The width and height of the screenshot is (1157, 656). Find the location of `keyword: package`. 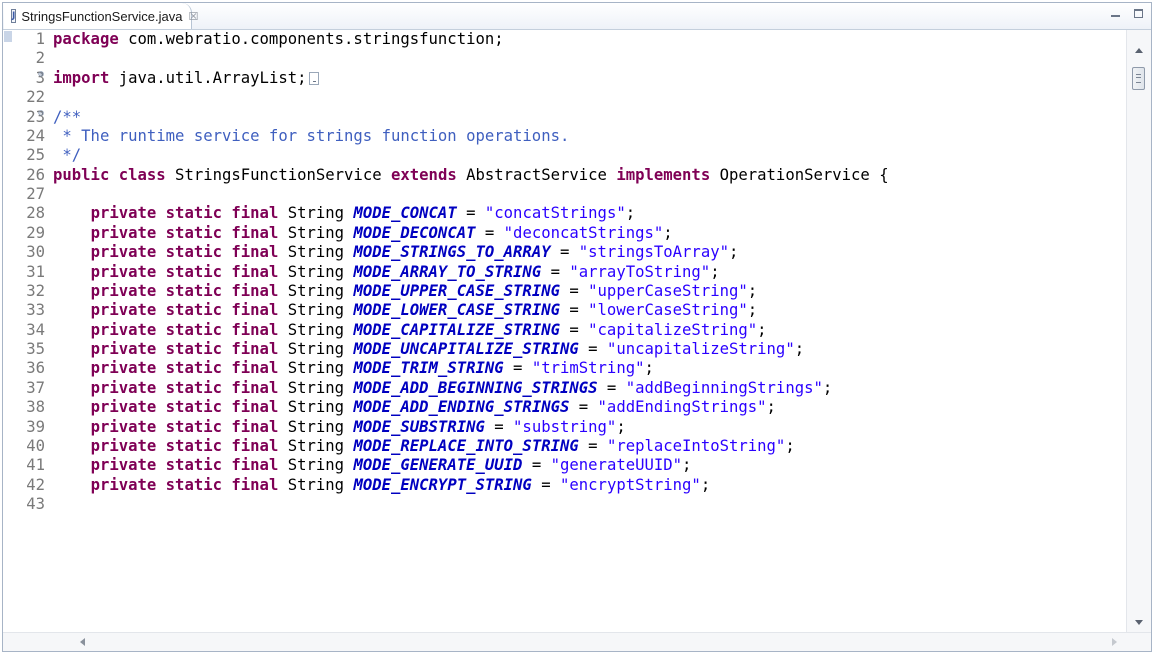

keyword: package is located at coordinates (86, 39).